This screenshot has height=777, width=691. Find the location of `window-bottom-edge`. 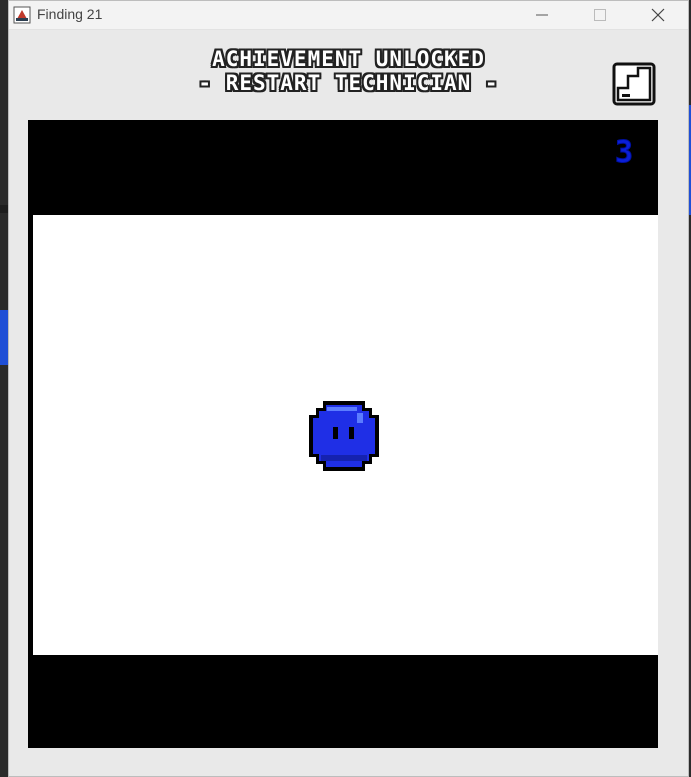

window-bottom-edge is located at coordinates (351, 762).